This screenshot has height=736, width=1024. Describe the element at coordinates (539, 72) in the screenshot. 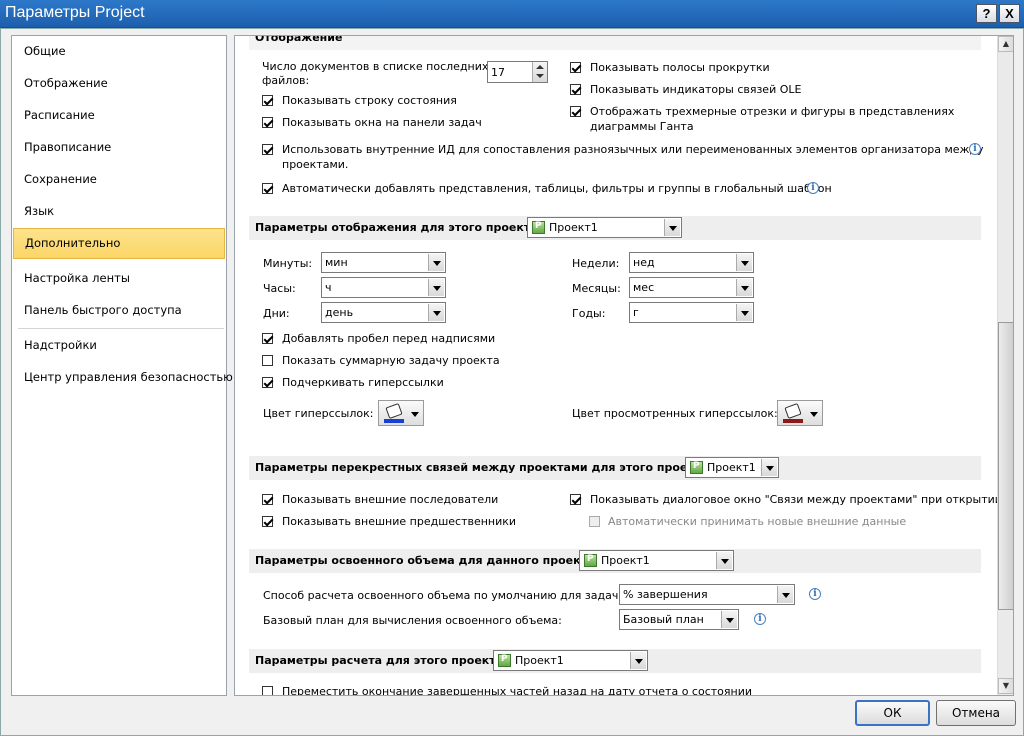

I see `spinner-arrows` at that location.